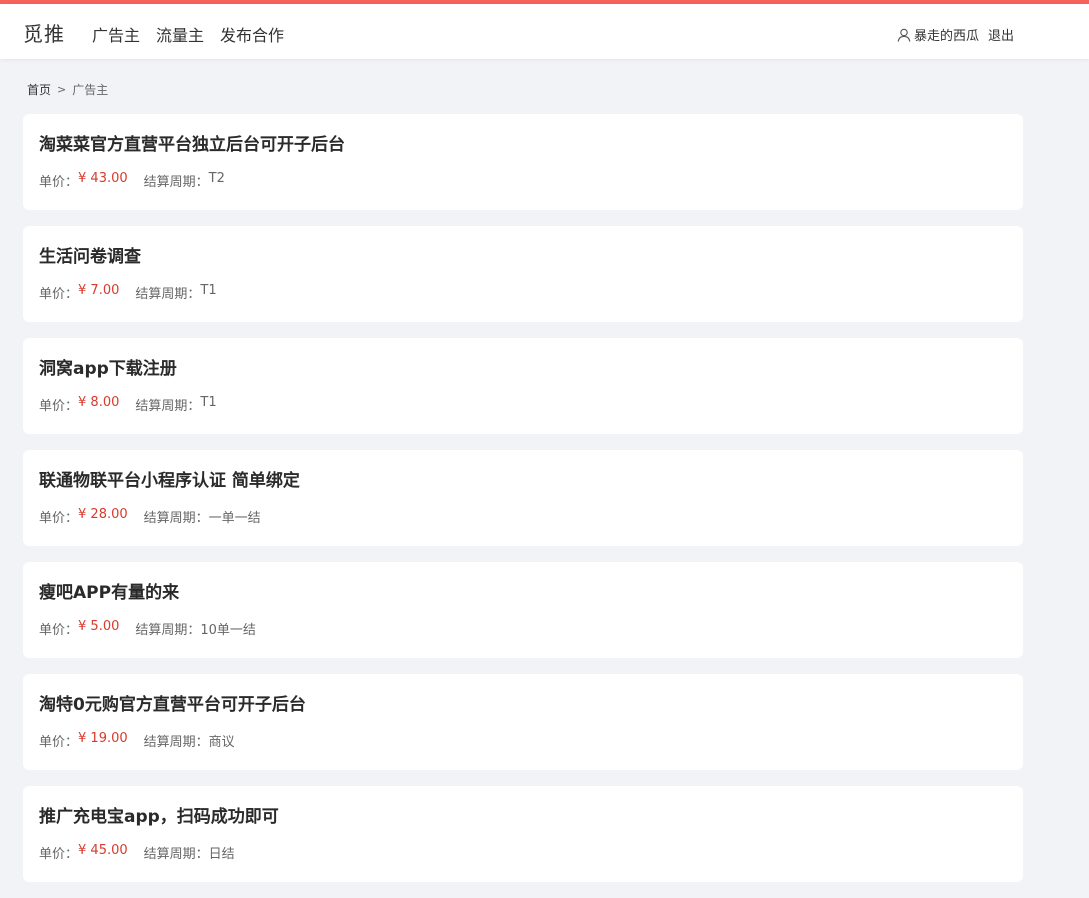  I want to click on task-title: 洞窝app下载注册, so click(108, 369).